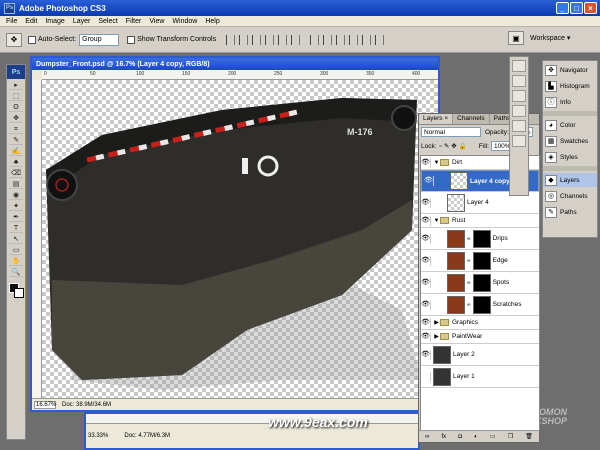 This screenshot has height=450, width=600. Describe the element at coordinates (283, 39) in the screenshot. I see `align-hcenter-icon` at that location.